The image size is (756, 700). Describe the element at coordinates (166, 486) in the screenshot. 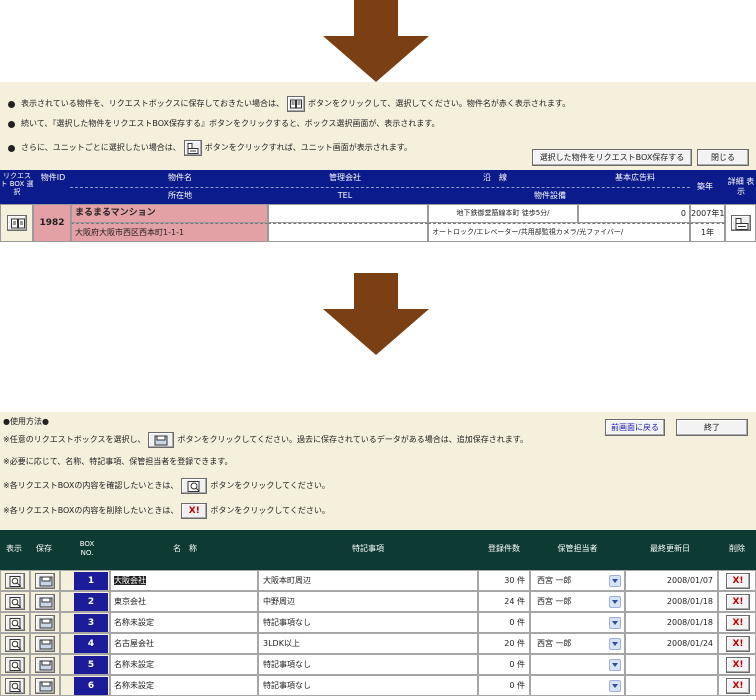

I see `usage-line-3: ※各リクエストBOXの内容を確認したいときは、 ボタンをクリックしてください。` at that location.